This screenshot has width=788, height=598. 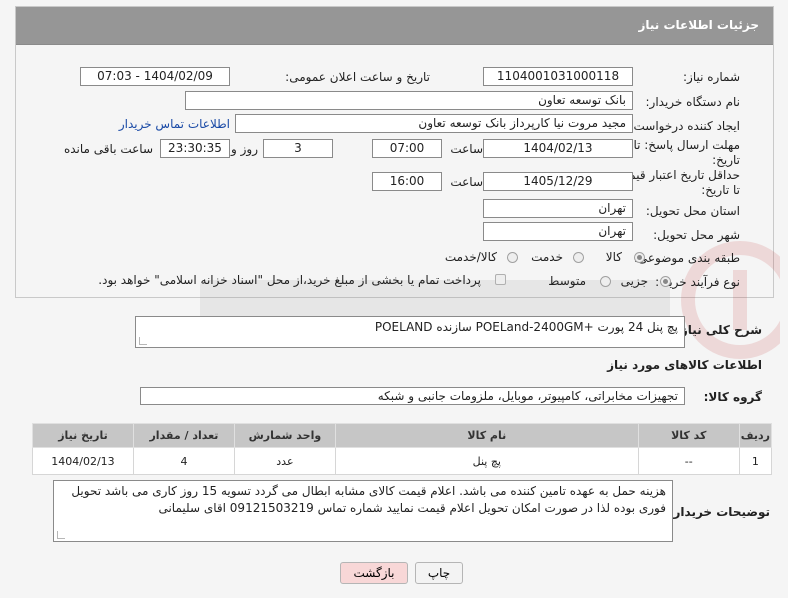 I want to click on reply-time-label: ساعت, so click(x=466, y=149).